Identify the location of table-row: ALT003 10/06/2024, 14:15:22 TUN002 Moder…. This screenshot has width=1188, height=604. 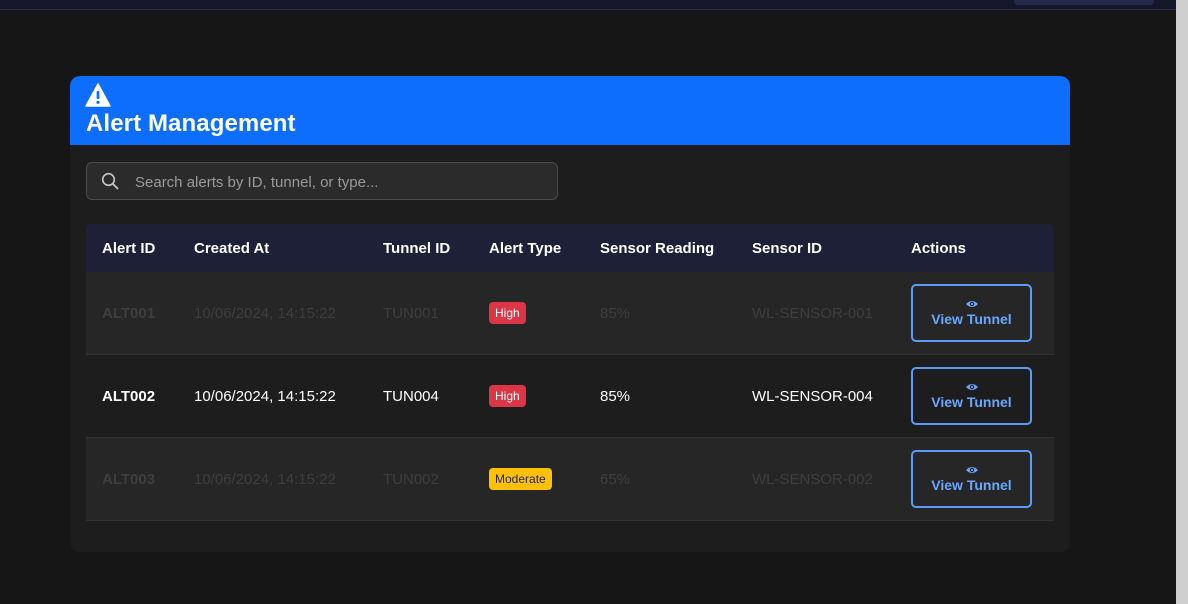
(570, 479).